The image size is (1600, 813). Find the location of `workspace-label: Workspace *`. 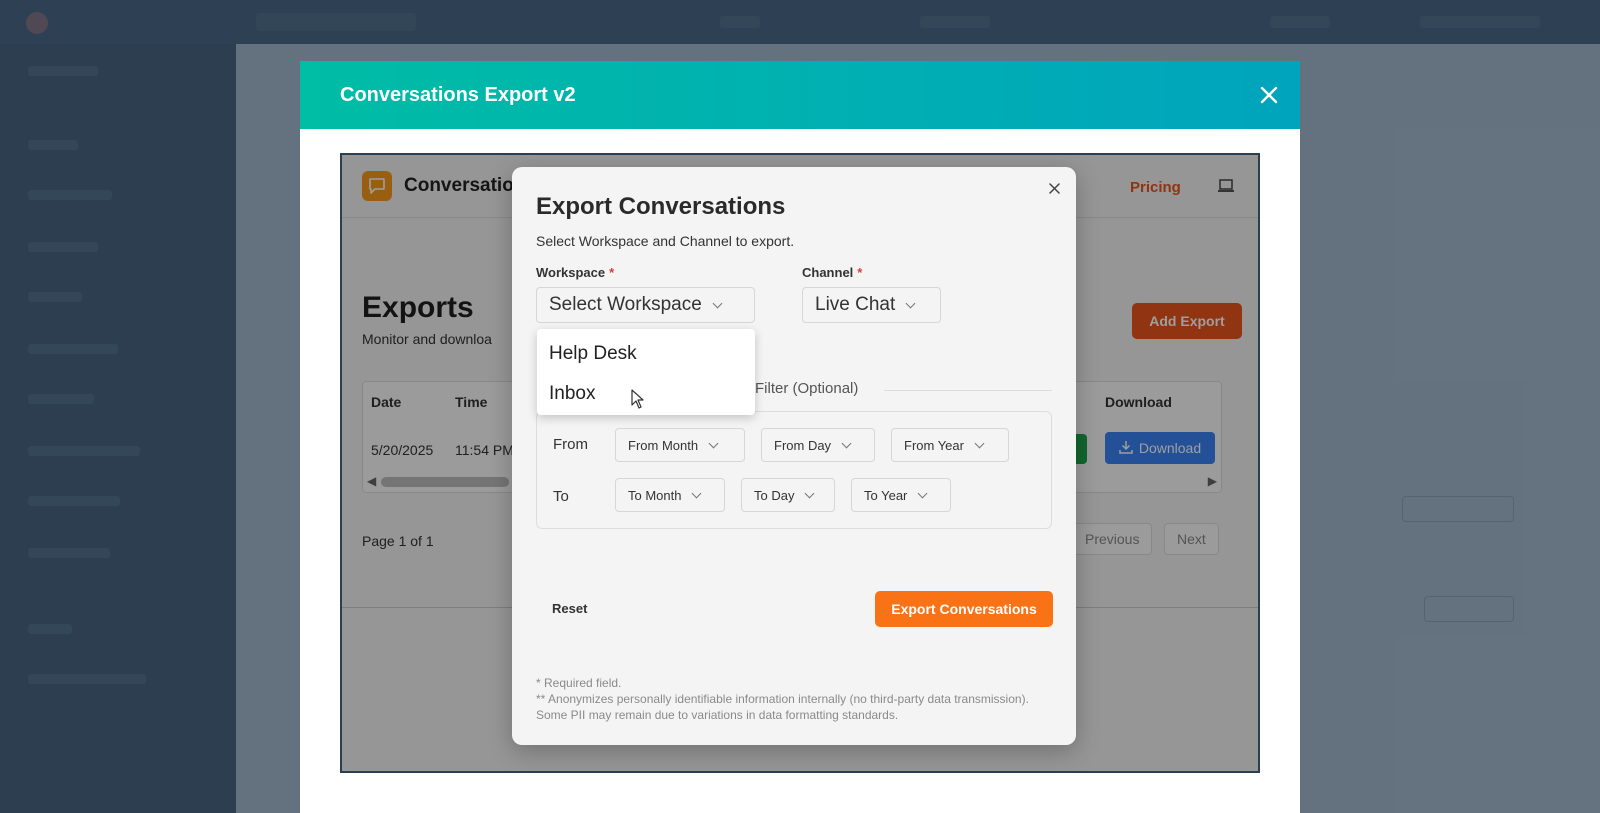

workspace-label: Workspace * is located at coordinates (575, 272).